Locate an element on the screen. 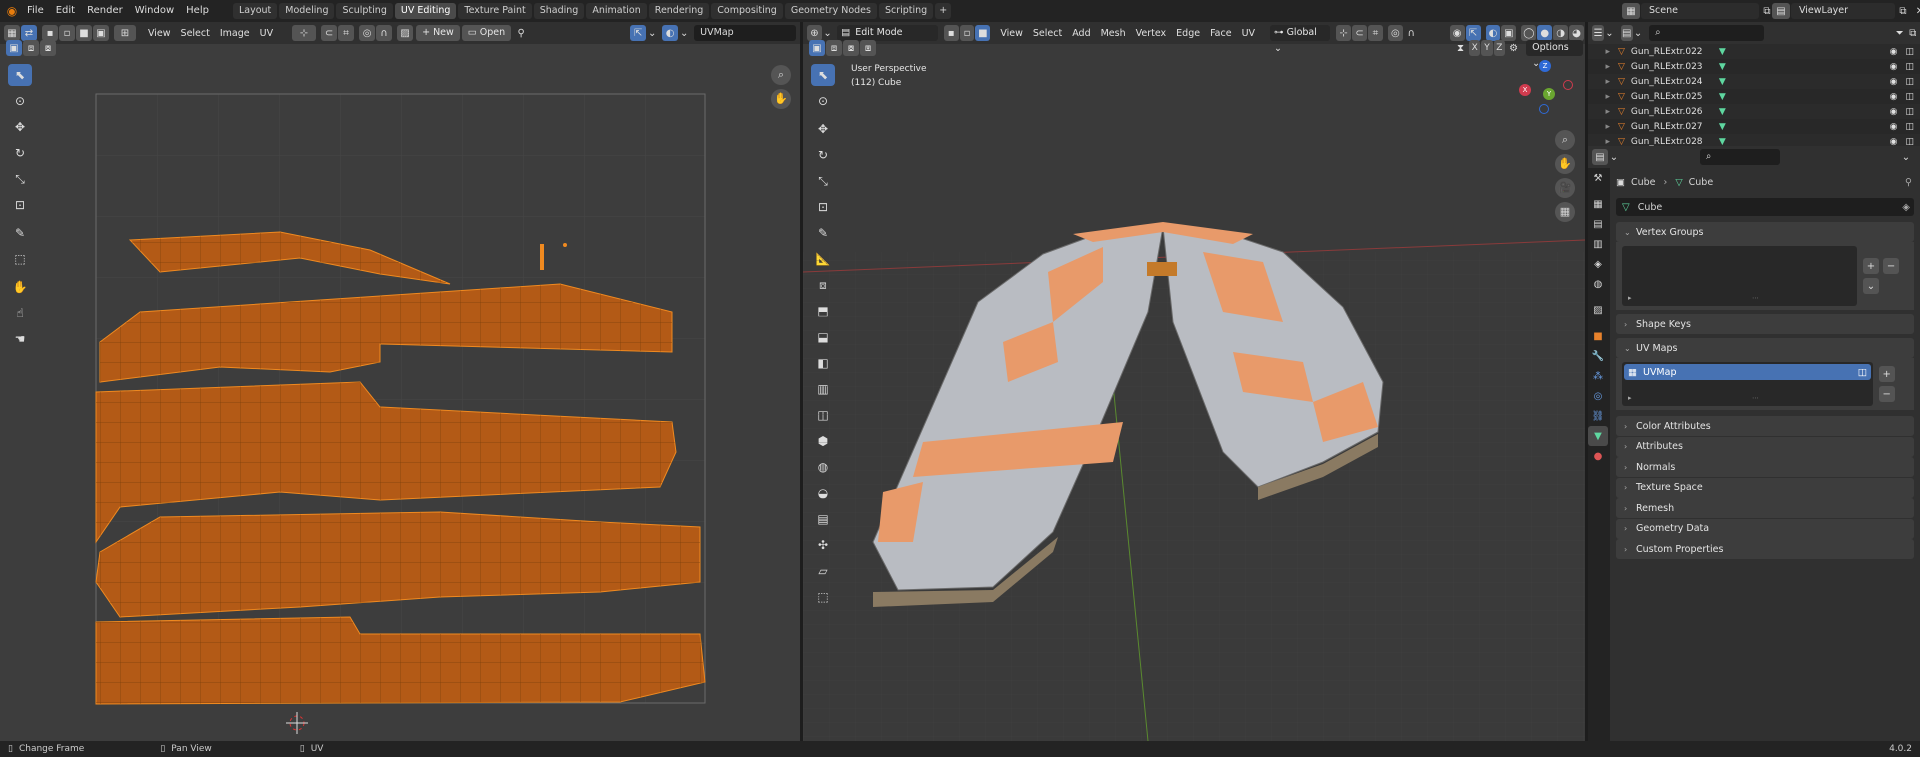 Image resolution: width=1920 pixels, height=757 pixels. output-tab-icon: ▤ is located at coordinates (1598, 224).